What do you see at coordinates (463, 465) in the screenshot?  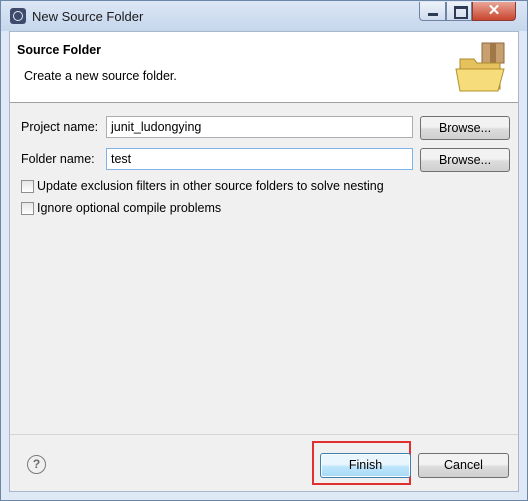 I see `cancel-button: Cancel` at bounding box center [463, 465].